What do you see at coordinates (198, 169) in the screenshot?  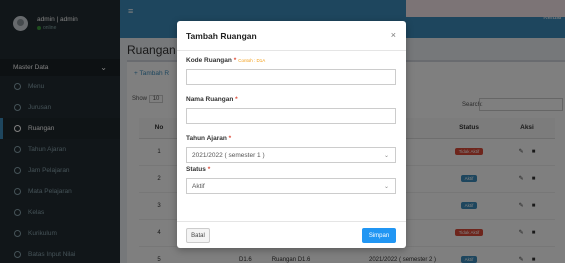 I see `status-label: Status *` at bounding box center [198, 169].